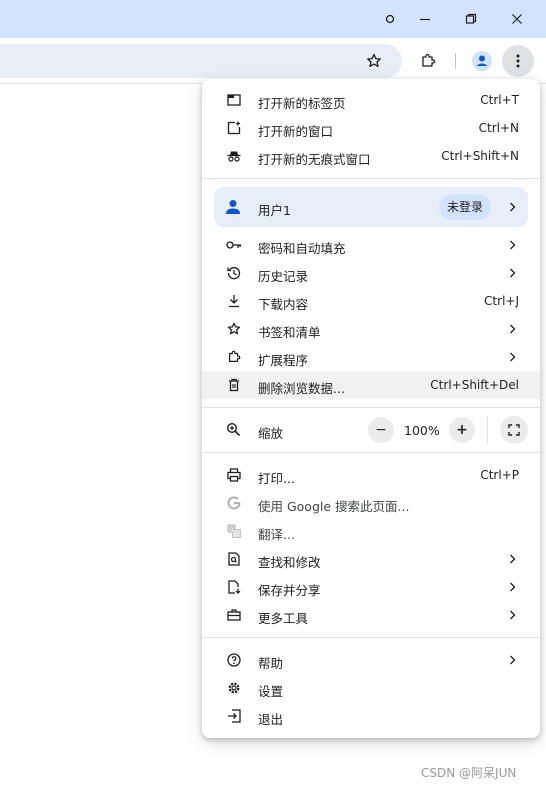  I want to click on avatar-icon, so click(482, 61).